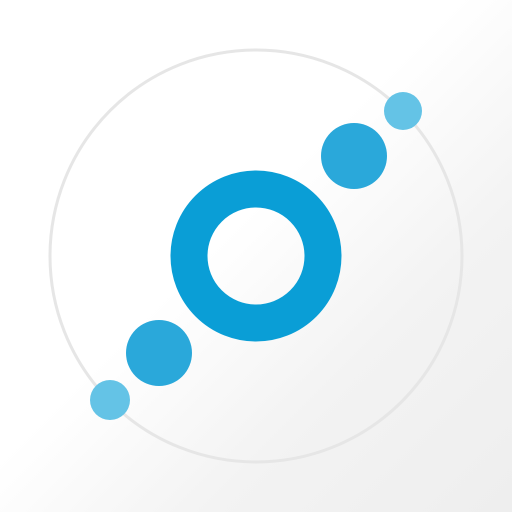 This screenshot has height=512, width=512. Describe the element at coordinates (403, 111) in the screenshot. I see `small-dot-upper-right` at that location.